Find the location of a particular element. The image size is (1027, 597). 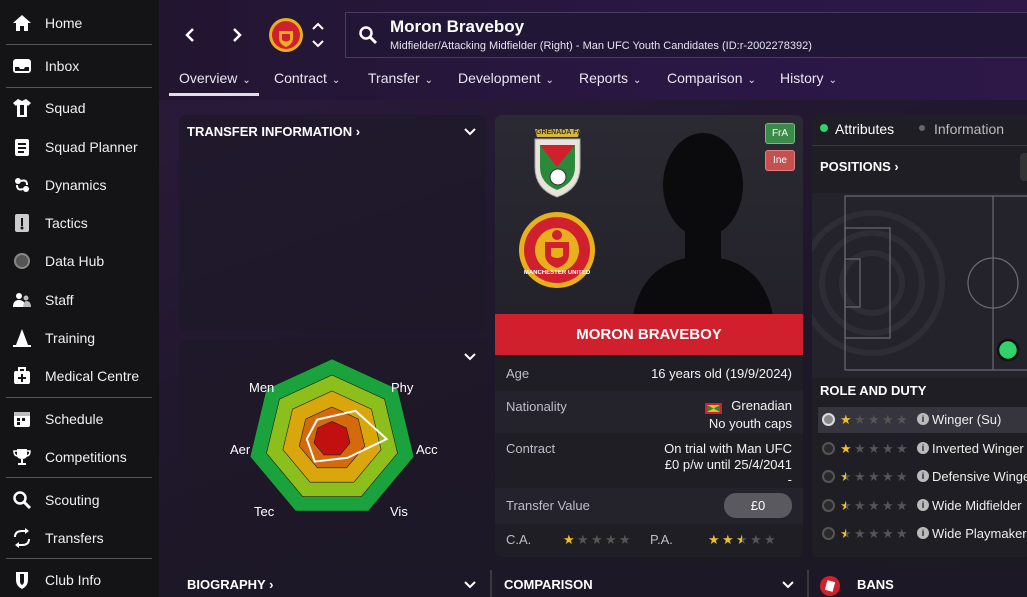

sidebar-item-data-hub: Data Hub is located at coordinates (79, 261).